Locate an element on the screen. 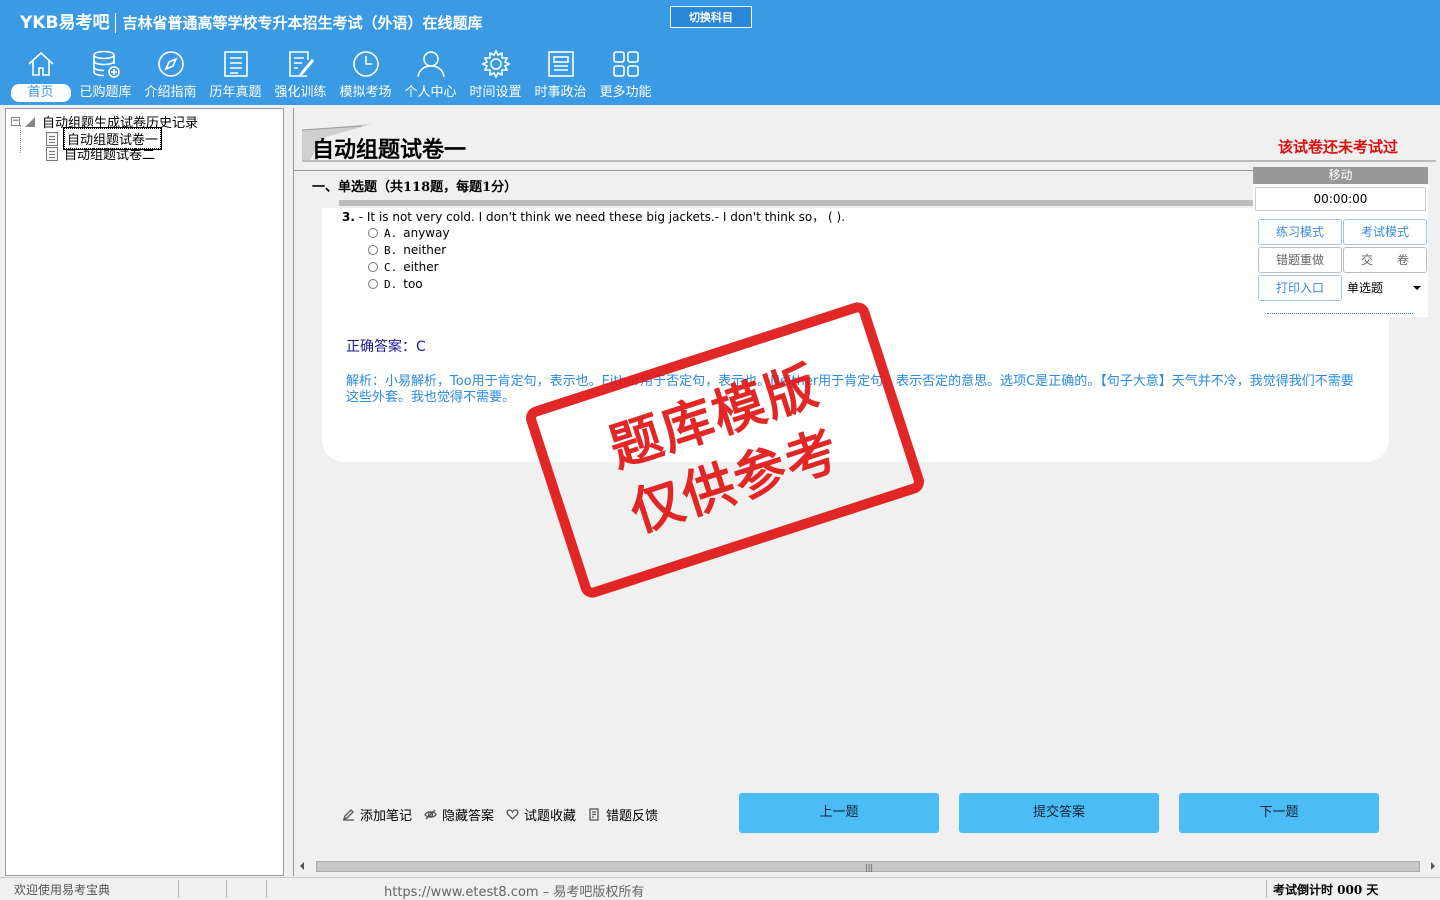 The image size is (1440, 900). document-icon is located at coordinates (52, 153).